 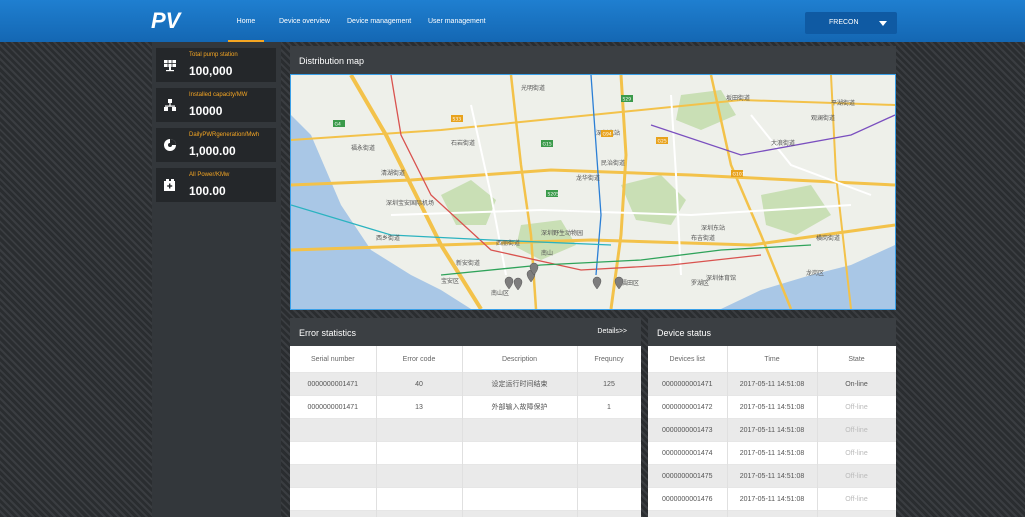 What do you see at coordinates (609, 407) in the screenshot?
I see `table-cell: 1` at bounding box center [609, 407].